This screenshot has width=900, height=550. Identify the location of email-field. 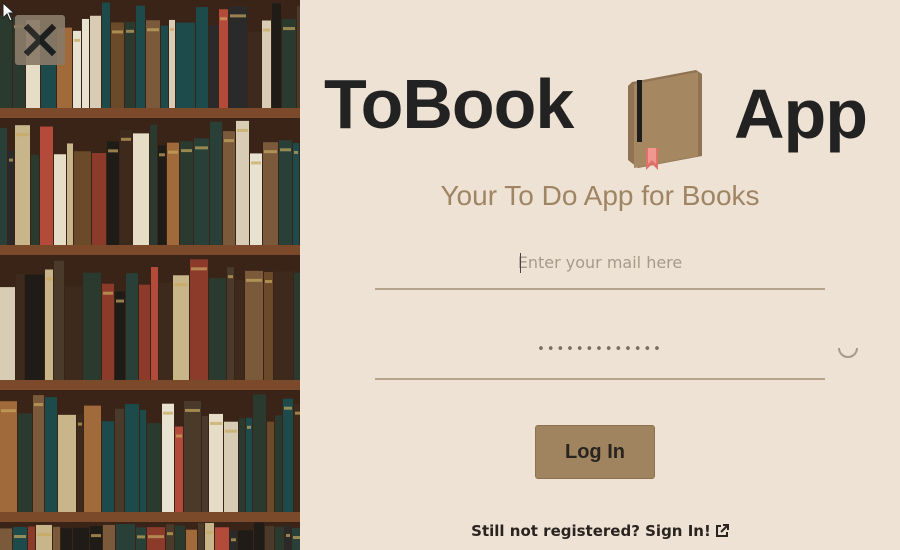
(600, 267).